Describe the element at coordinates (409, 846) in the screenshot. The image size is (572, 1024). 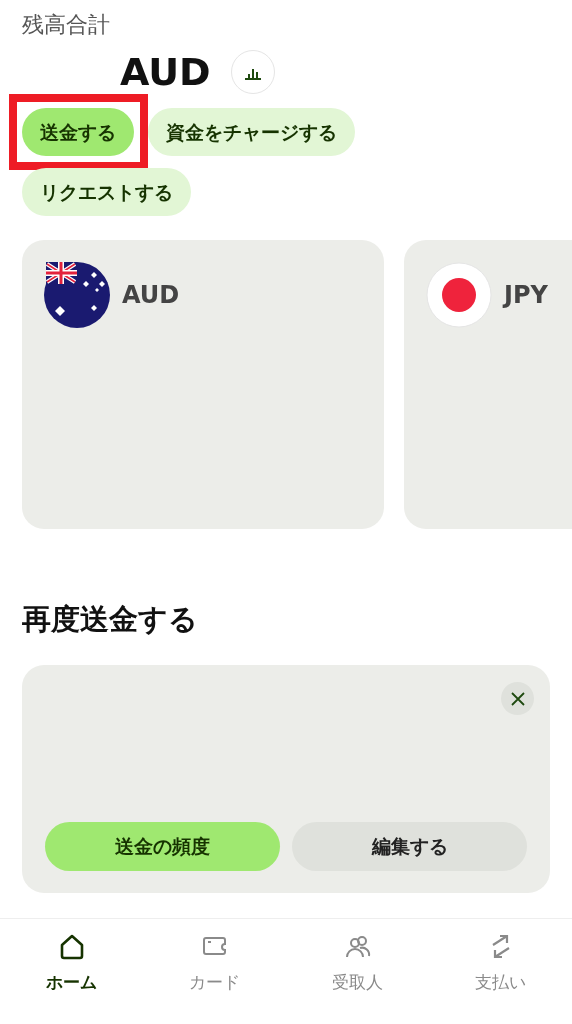
I see `action-button: 編集する` at that location.